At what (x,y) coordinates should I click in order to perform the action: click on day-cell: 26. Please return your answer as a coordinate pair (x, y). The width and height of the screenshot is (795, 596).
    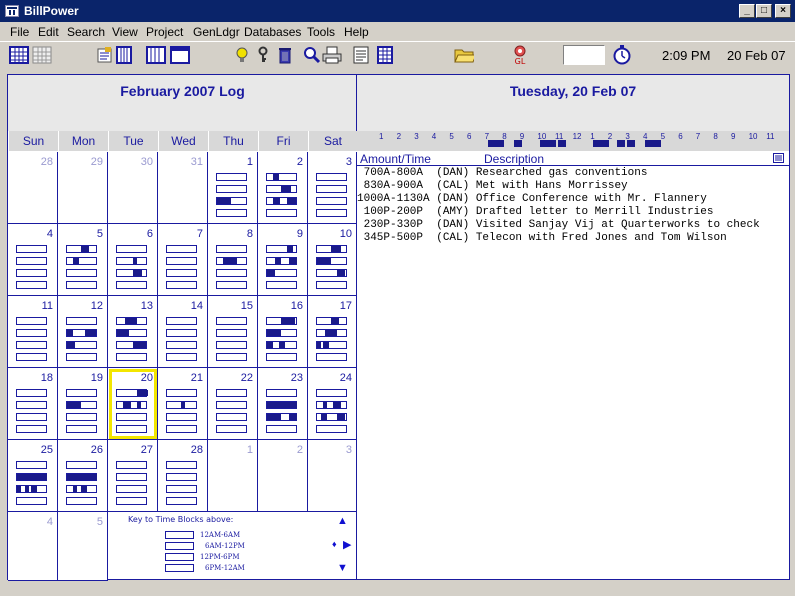
    Looking at the image, I should click on (83, 476).